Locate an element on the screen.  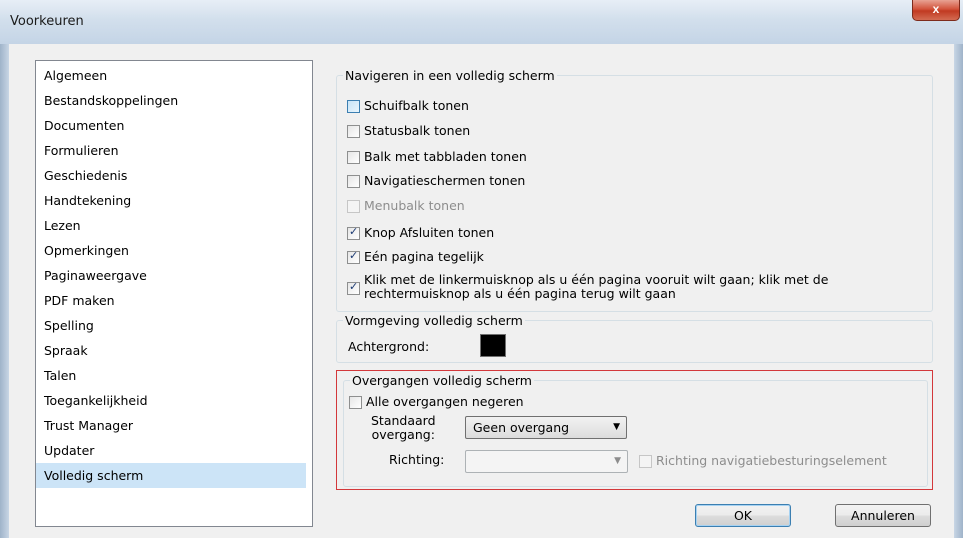
checkbox-menubalk: Menubalk tonen is located at coordinates (406, 205).